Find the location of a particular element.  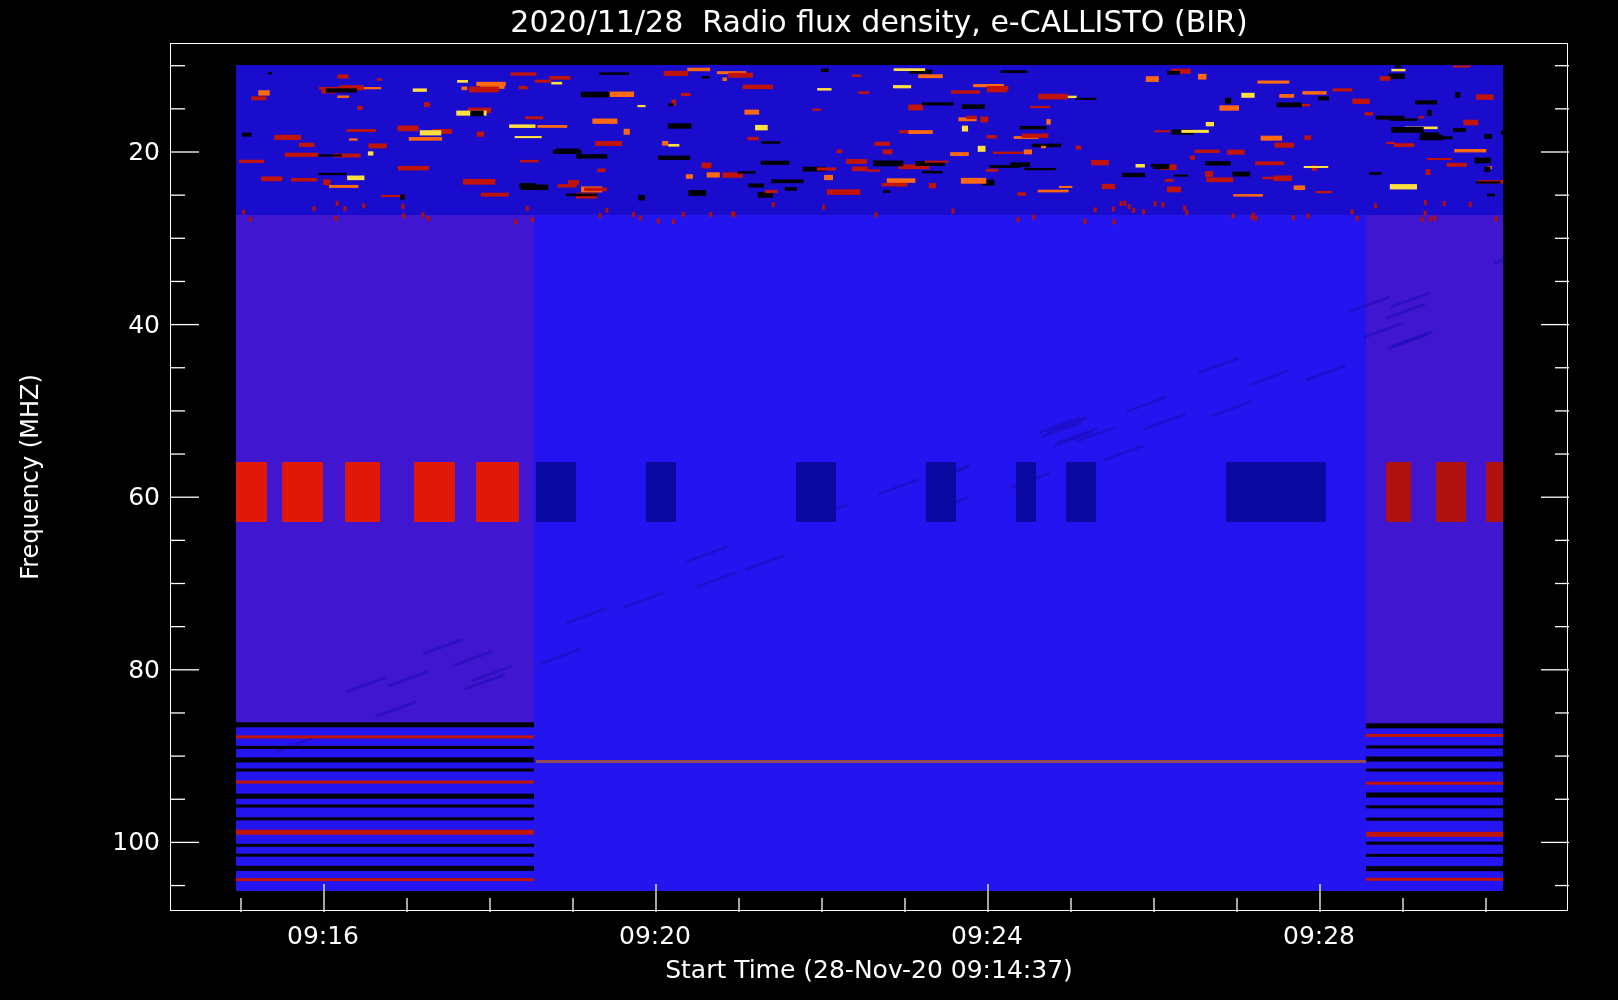

x-tick-label: 09:16 is located at coordinates (323, 935).